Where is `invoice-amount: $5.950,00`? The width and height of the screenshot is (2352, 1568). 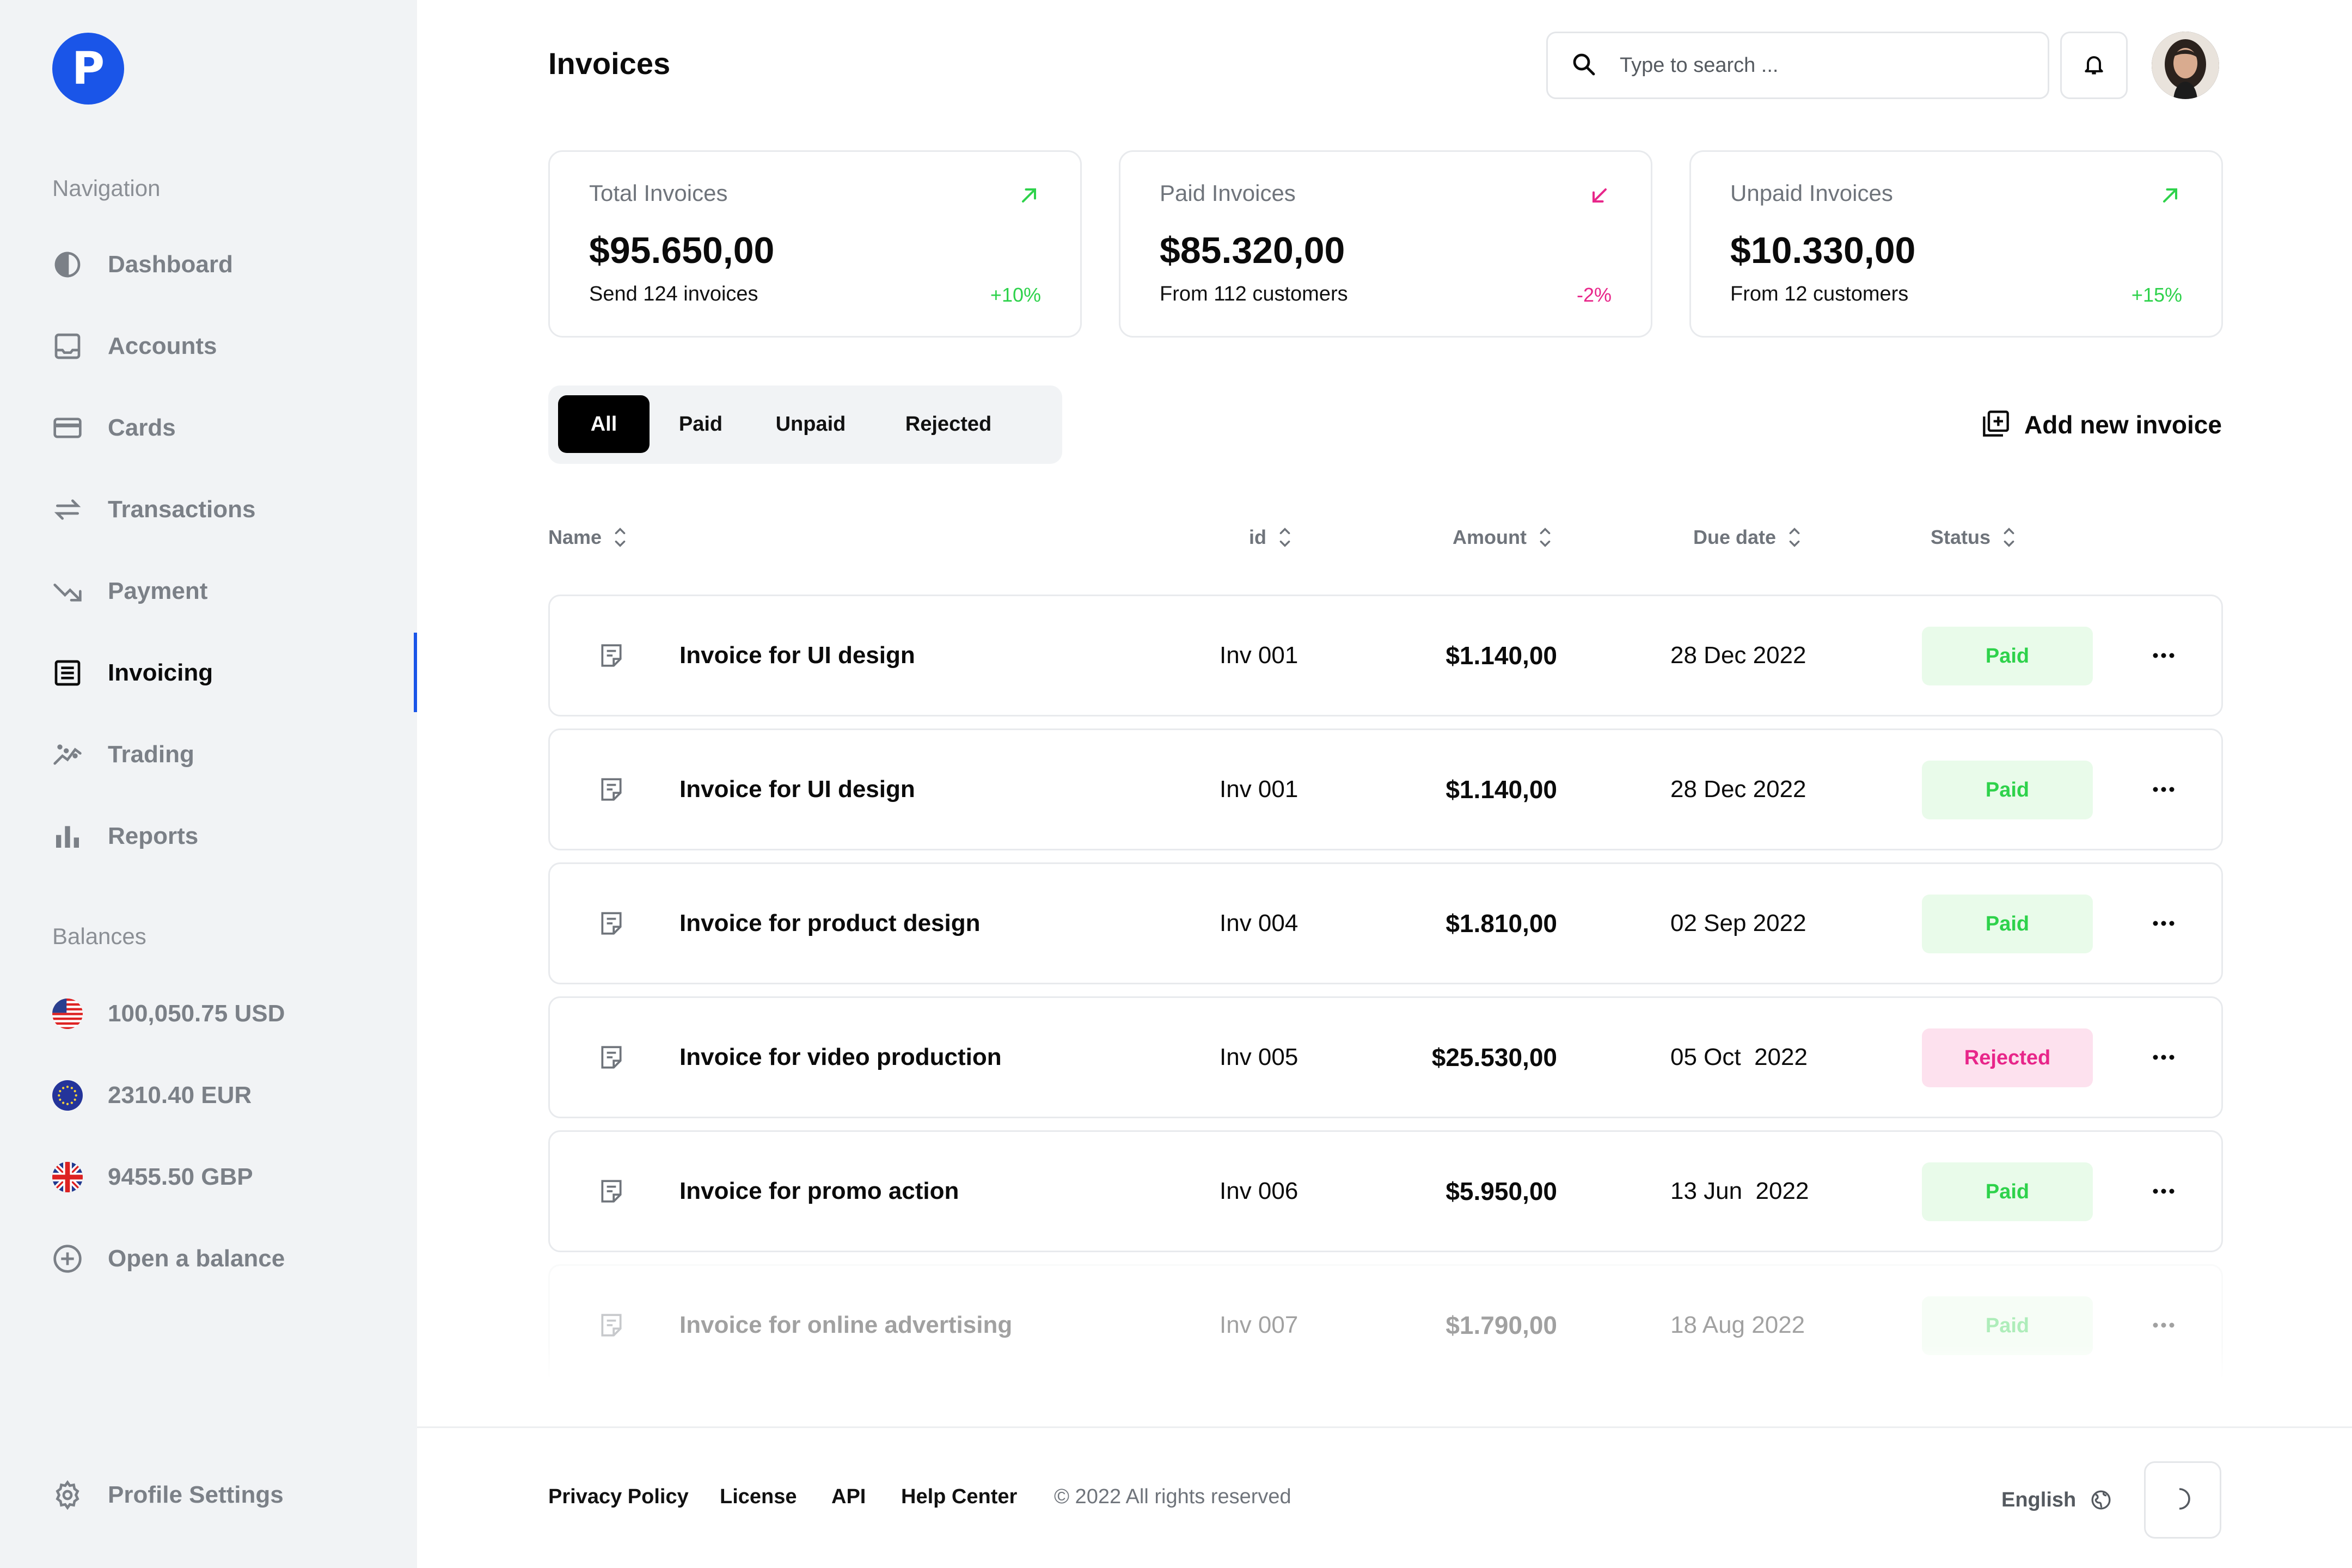 invoice-amount: $5.950,00 is located at coordinates (1501, 1191).